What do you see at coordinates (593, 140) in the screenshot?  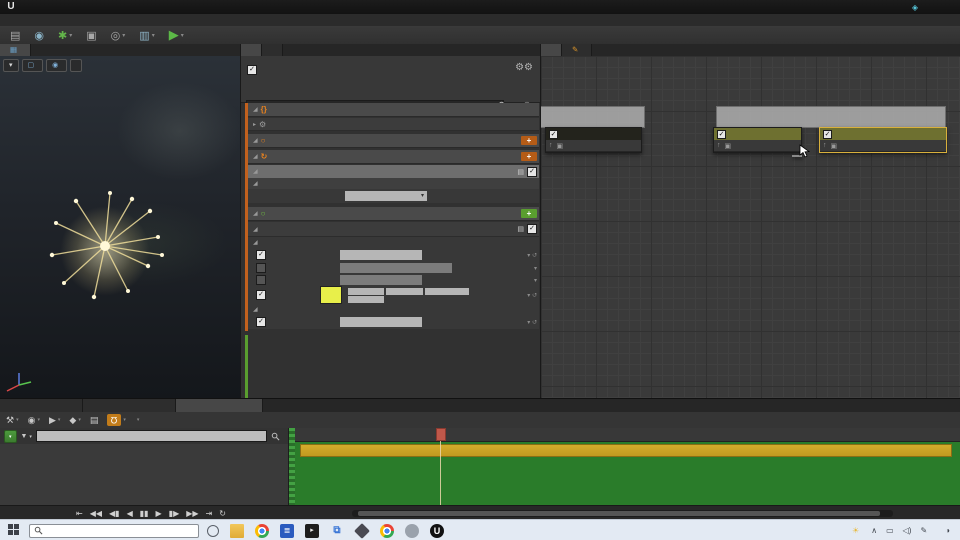 I see `emitter-node-hibana: ✓ ↑ ▣` at bounding box center [593, 140].